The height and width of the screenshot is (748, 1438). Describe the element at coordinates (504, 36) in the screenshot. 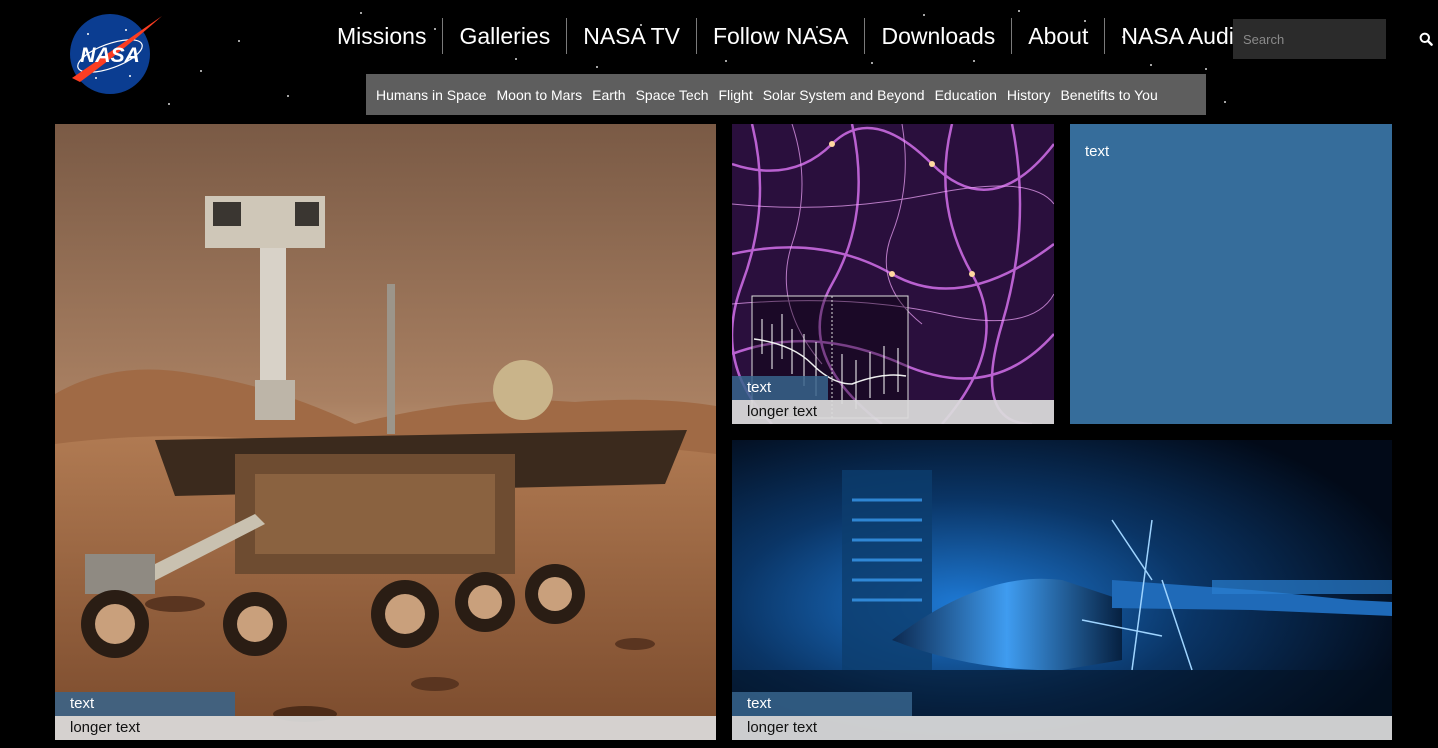

I see `nav-galleries: Galleries` at that location.